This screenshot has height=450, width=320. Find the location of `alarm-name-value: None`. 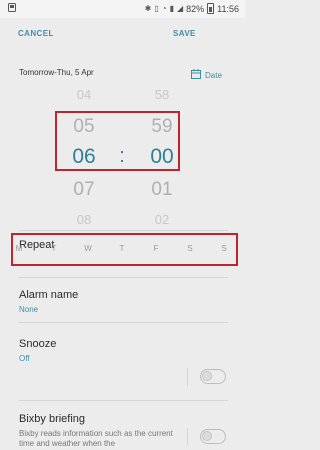

alarm-name-value: None is located at coordinates (29, 309).